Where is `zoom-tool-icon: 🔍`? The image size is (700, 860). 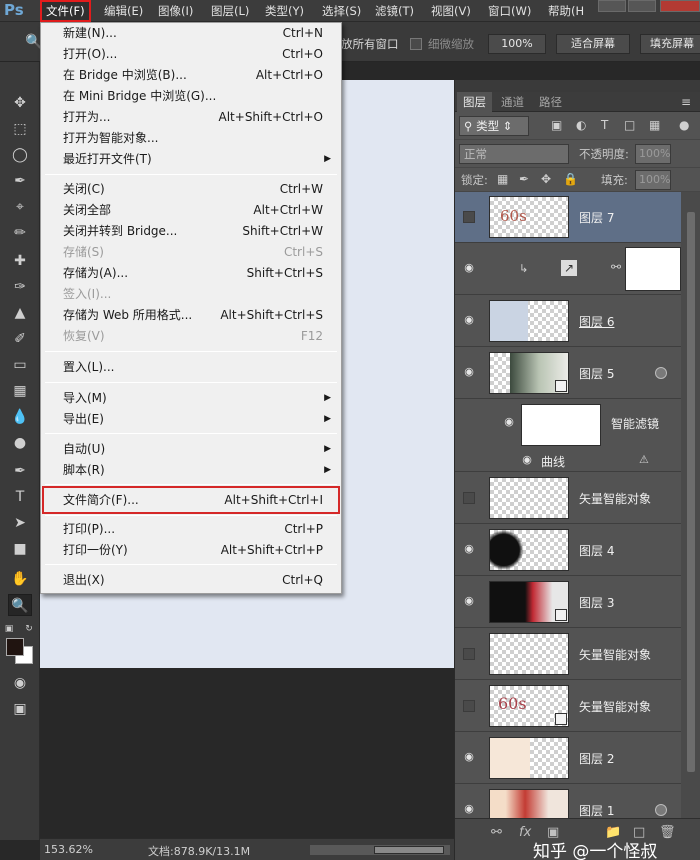 zoom-tool-icon: 🔍 is located at coordinates (20, 605).